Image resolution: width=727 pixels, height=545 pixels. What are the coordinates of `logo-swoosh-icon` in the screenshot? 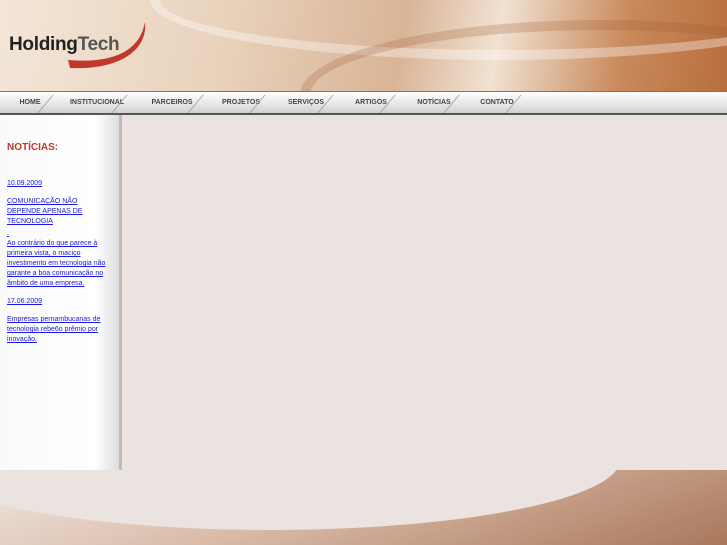 It's located at (107, 45).